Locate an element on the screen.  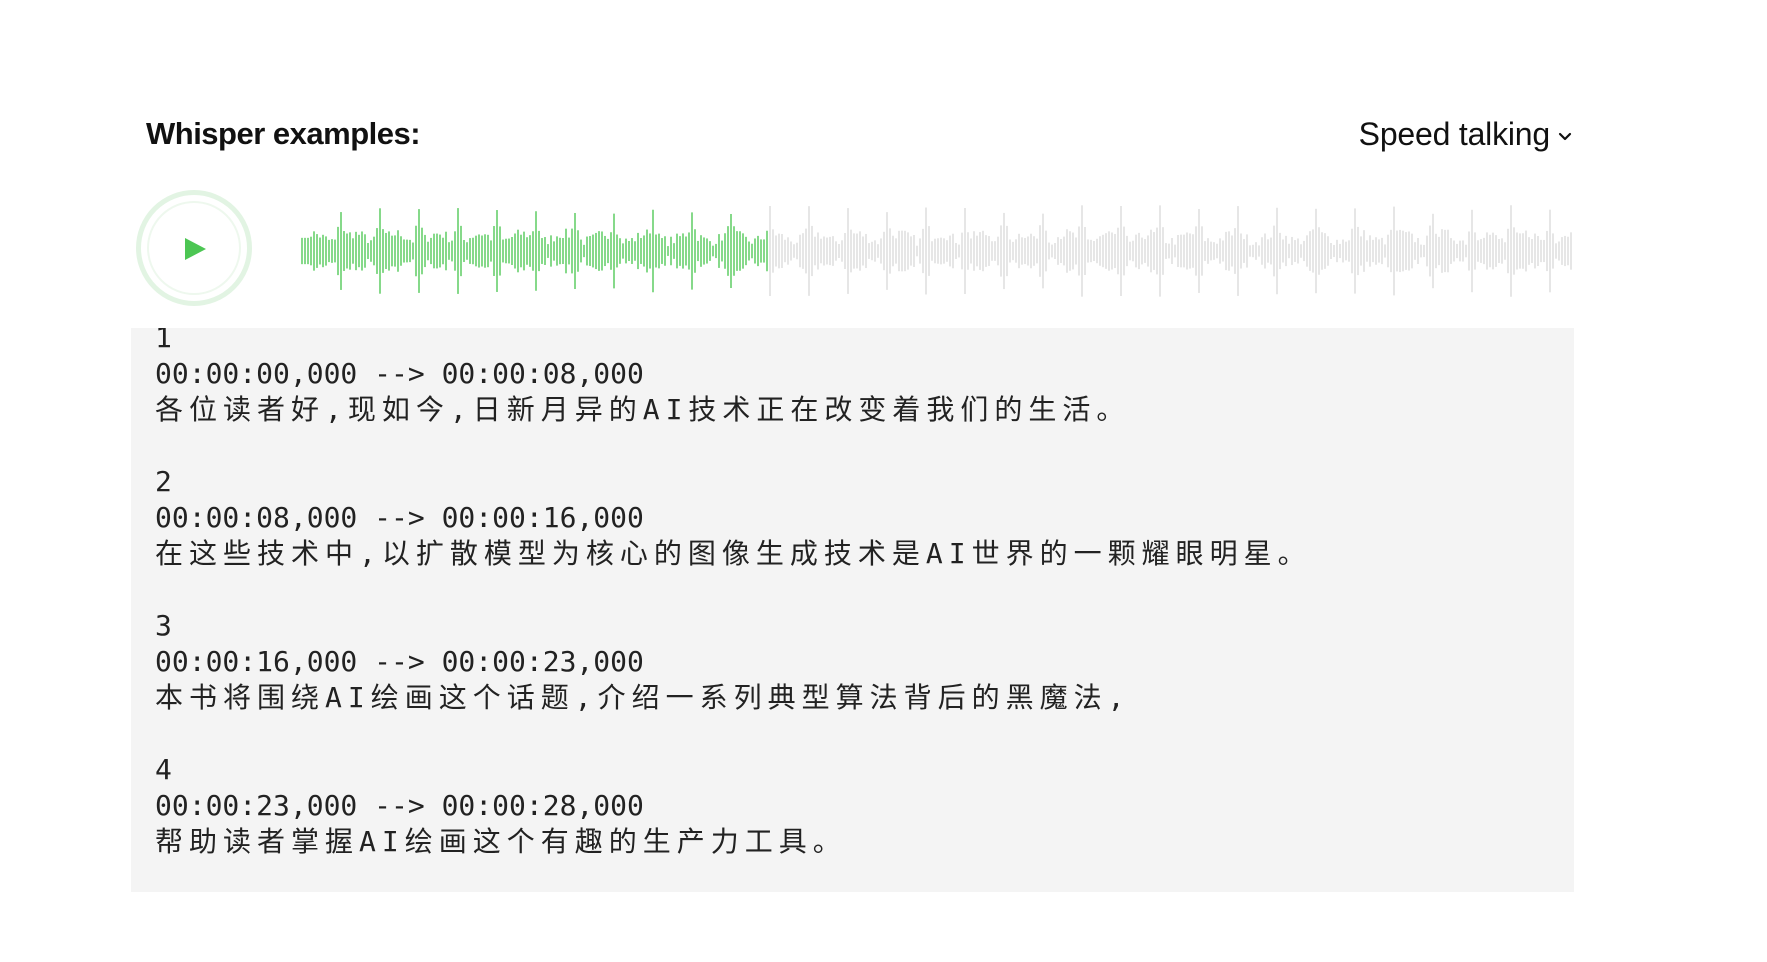
segment-index: 4 is located at coordinates (163, 769).